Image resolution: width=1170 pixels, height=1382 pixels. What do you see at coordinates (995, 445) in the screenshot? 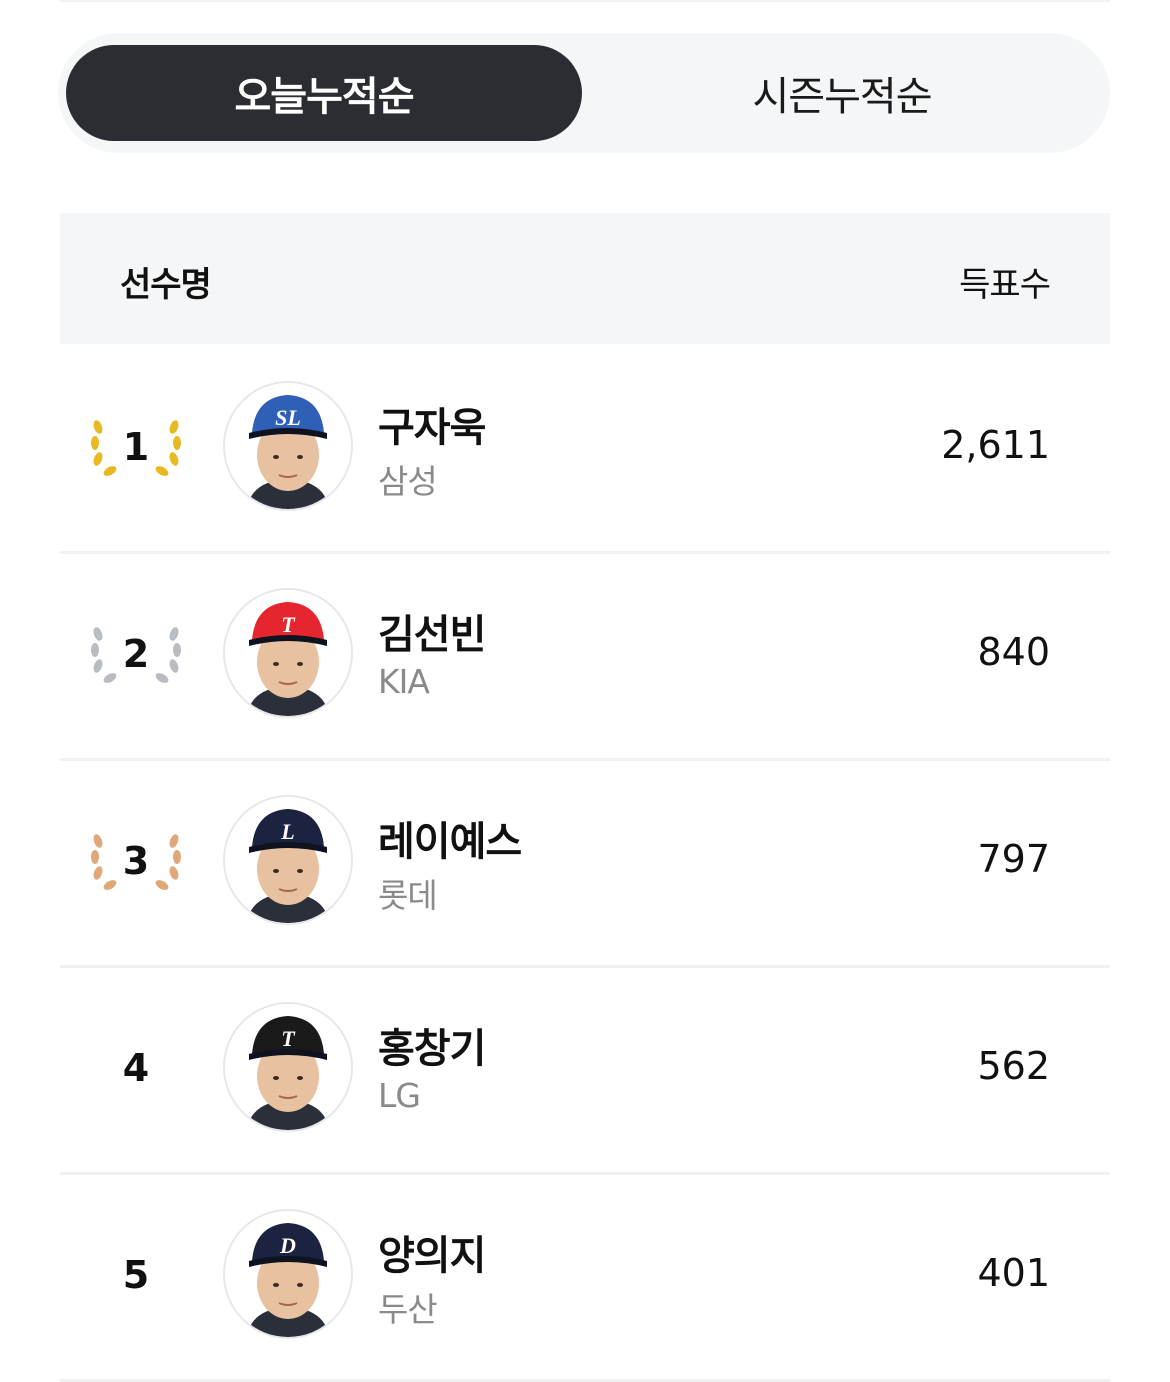
I see `vote-count: 2,611` at bounding box center [995, 445].